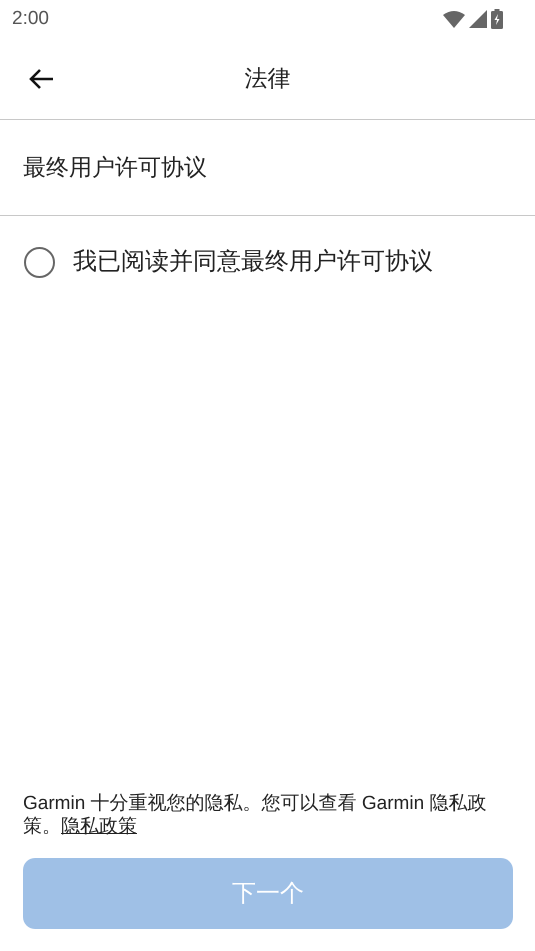  What do you see at coordinates (99, 826) in the screenshot?
I see `privacy-policy-link: 隐私政策` at bounding box center [99, 826].